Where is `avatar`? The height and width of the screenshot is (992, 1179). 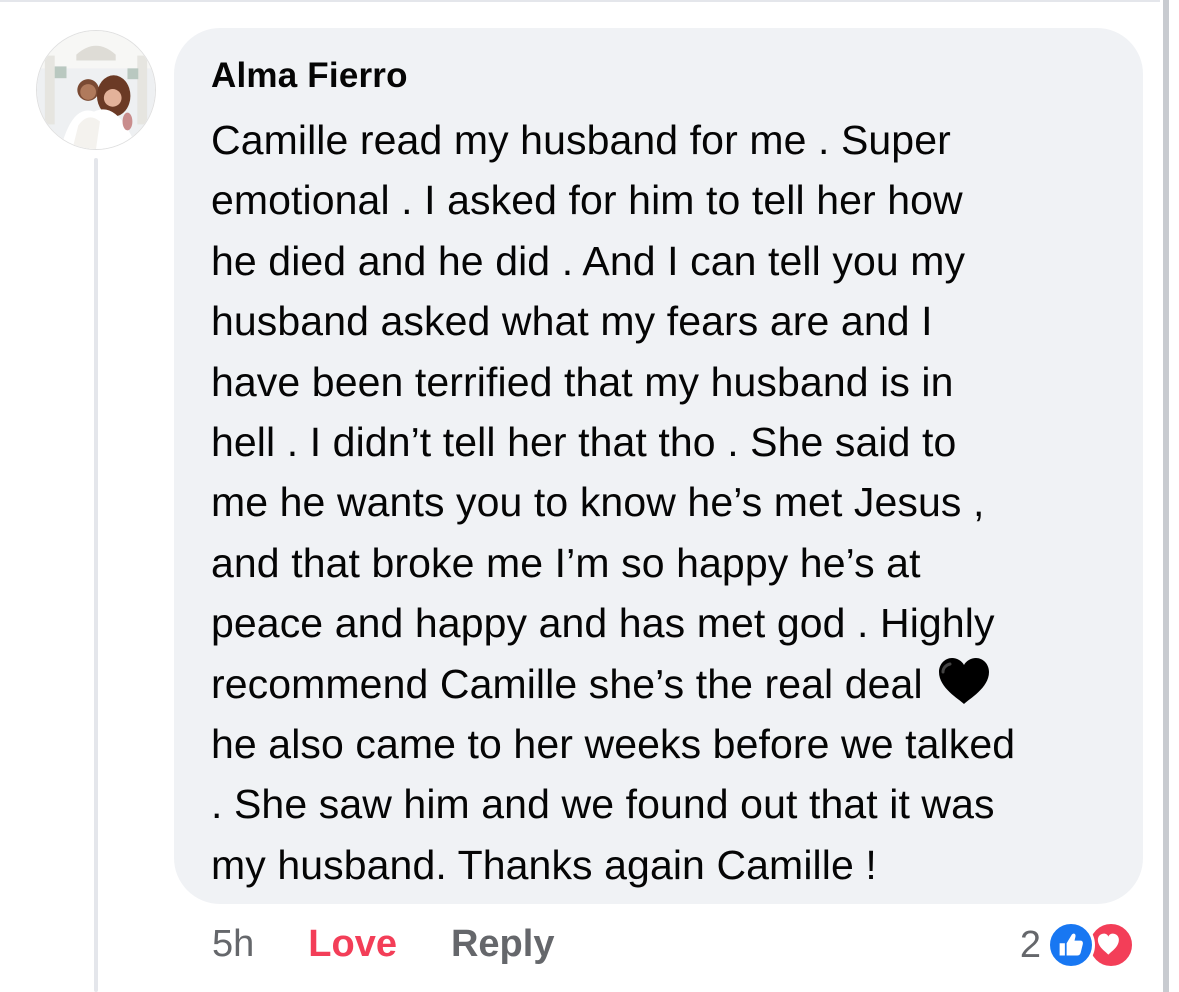
avatar is located at coordinates (96, 90).